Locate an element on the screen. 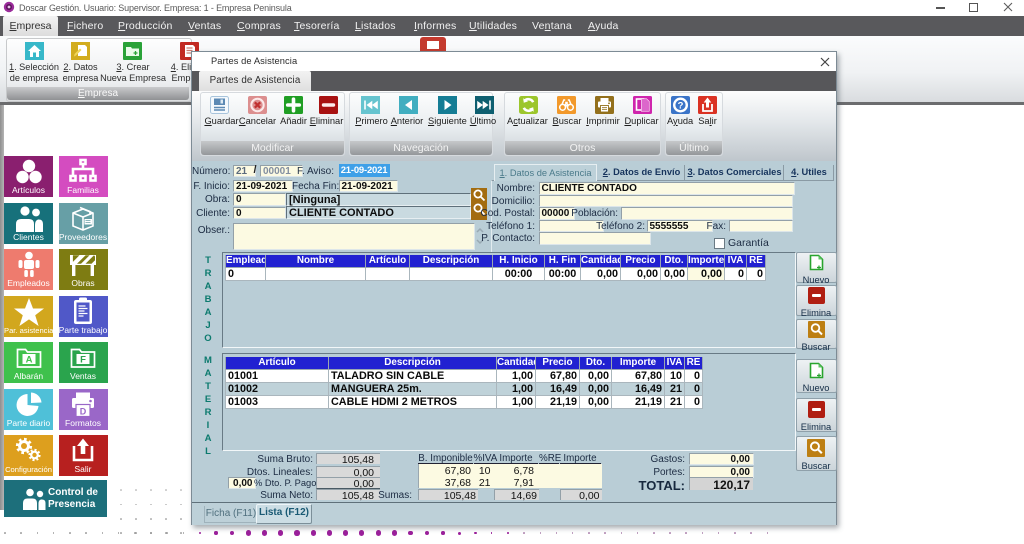 The width and height of the screenshot is (1024, 544). svg-text: A is located at coordinates (28, 360).